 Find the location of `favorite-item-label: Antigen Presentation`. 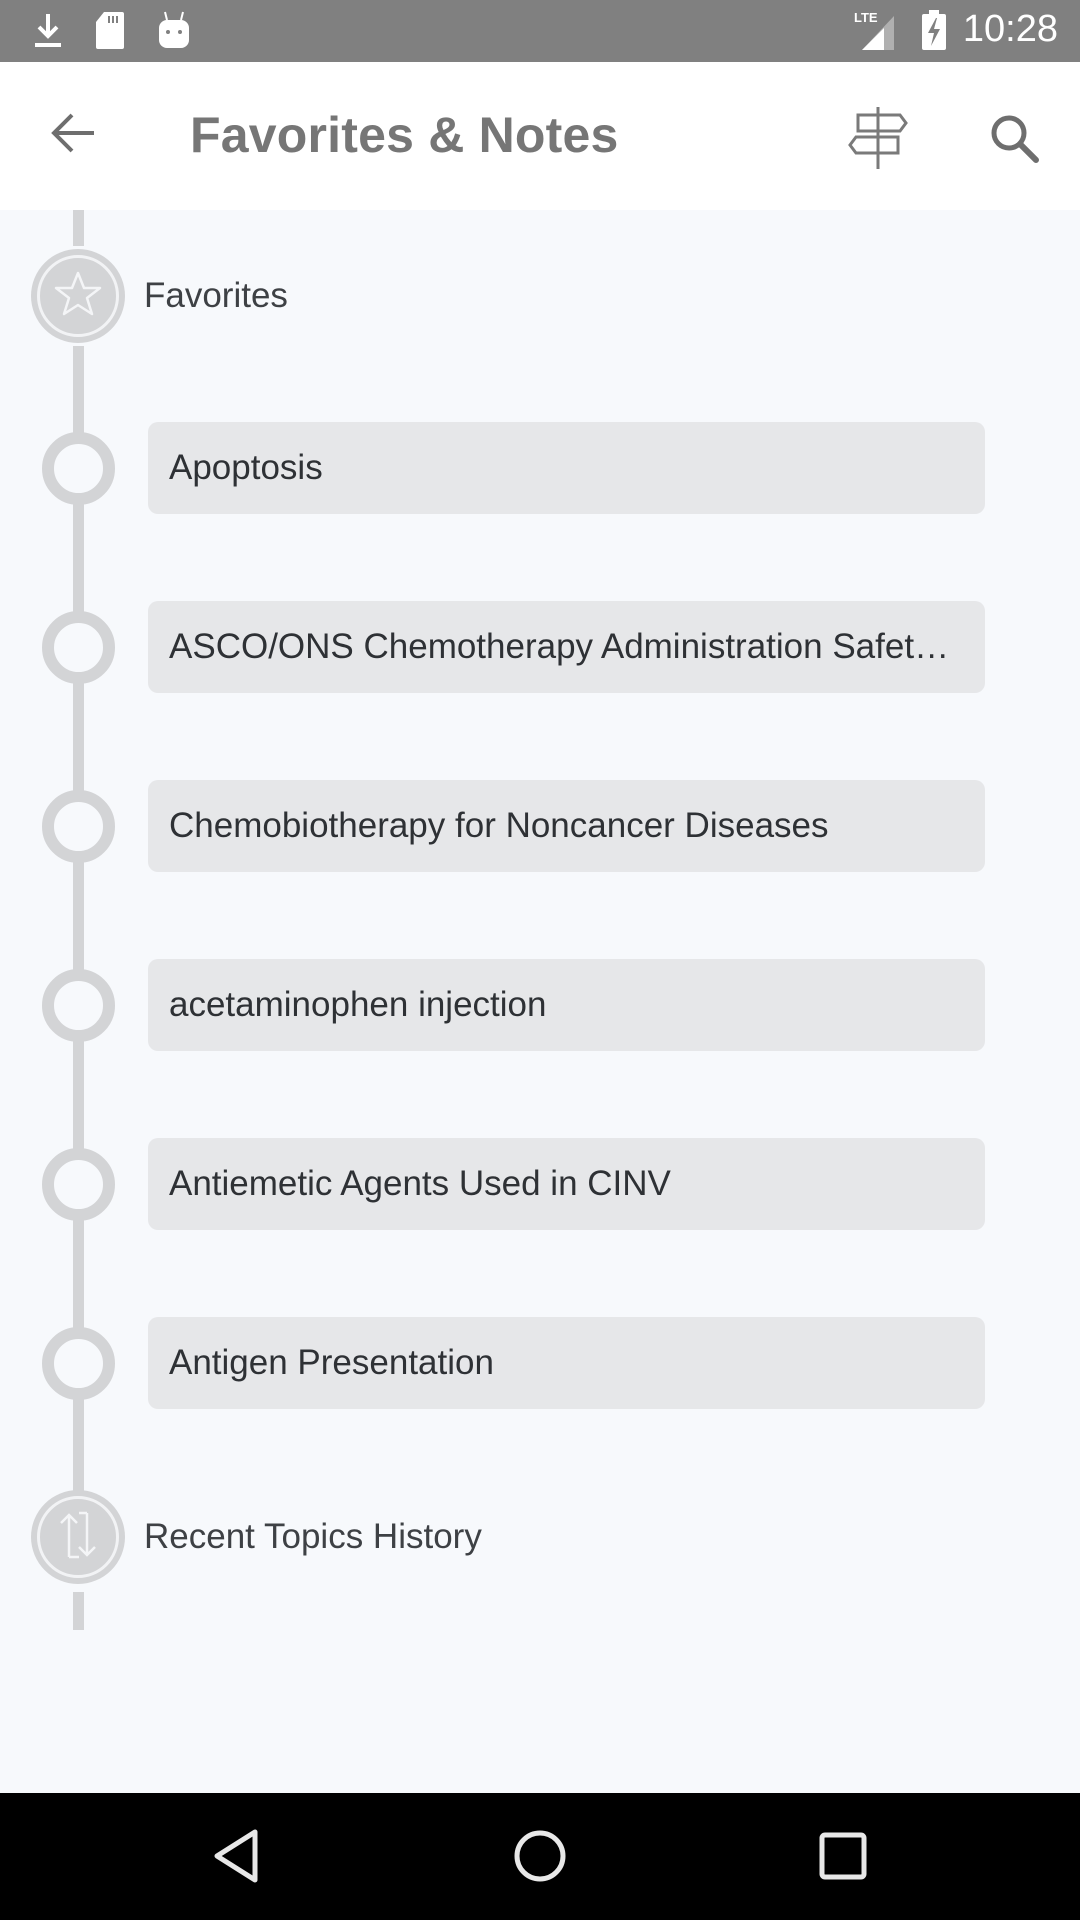

favorite-item-label: Antigen Presentation is located at coordinates (331, 1362).